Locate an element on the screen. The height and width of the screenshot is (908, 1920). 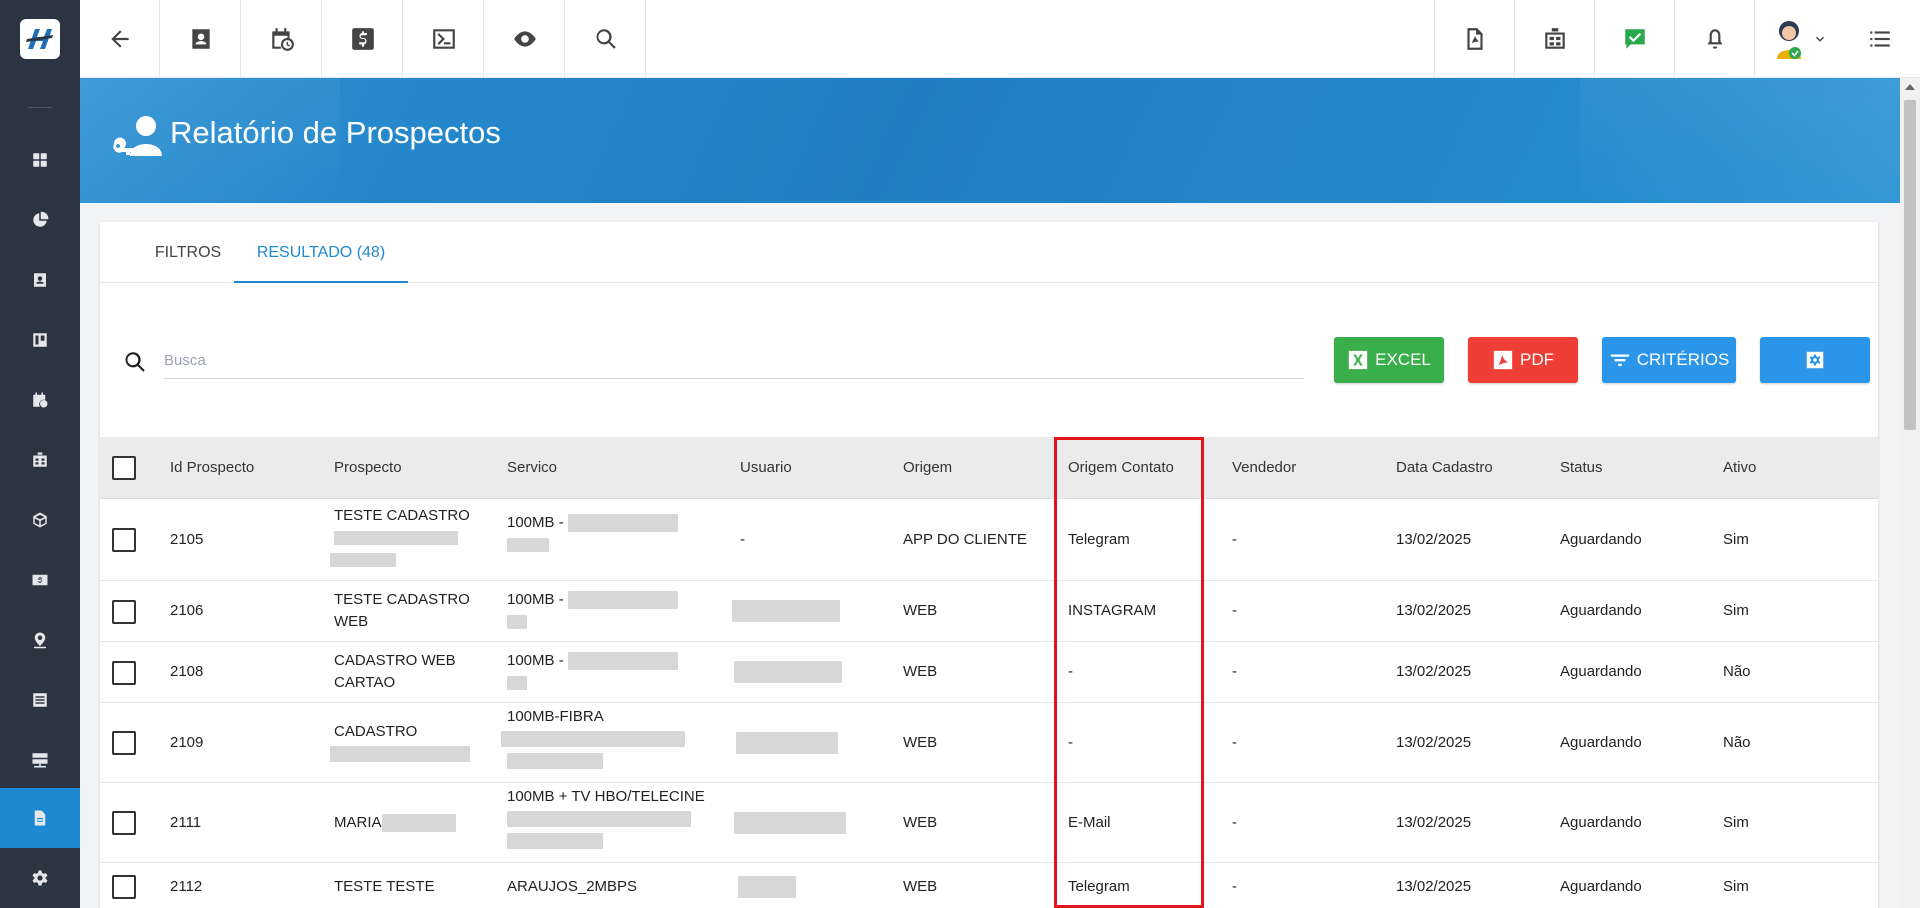
view-button is located at coordinates (525, 39).